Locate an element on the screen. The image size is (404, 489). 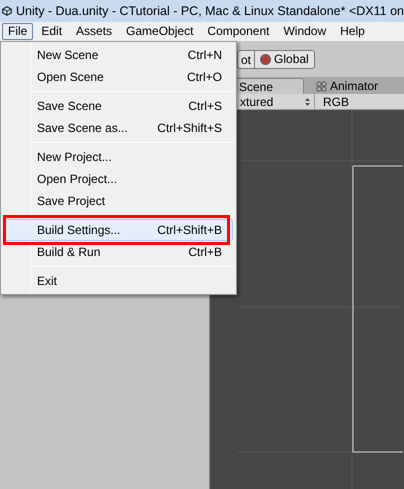
menu-item: Save Project is located at coordinates (118, 201).